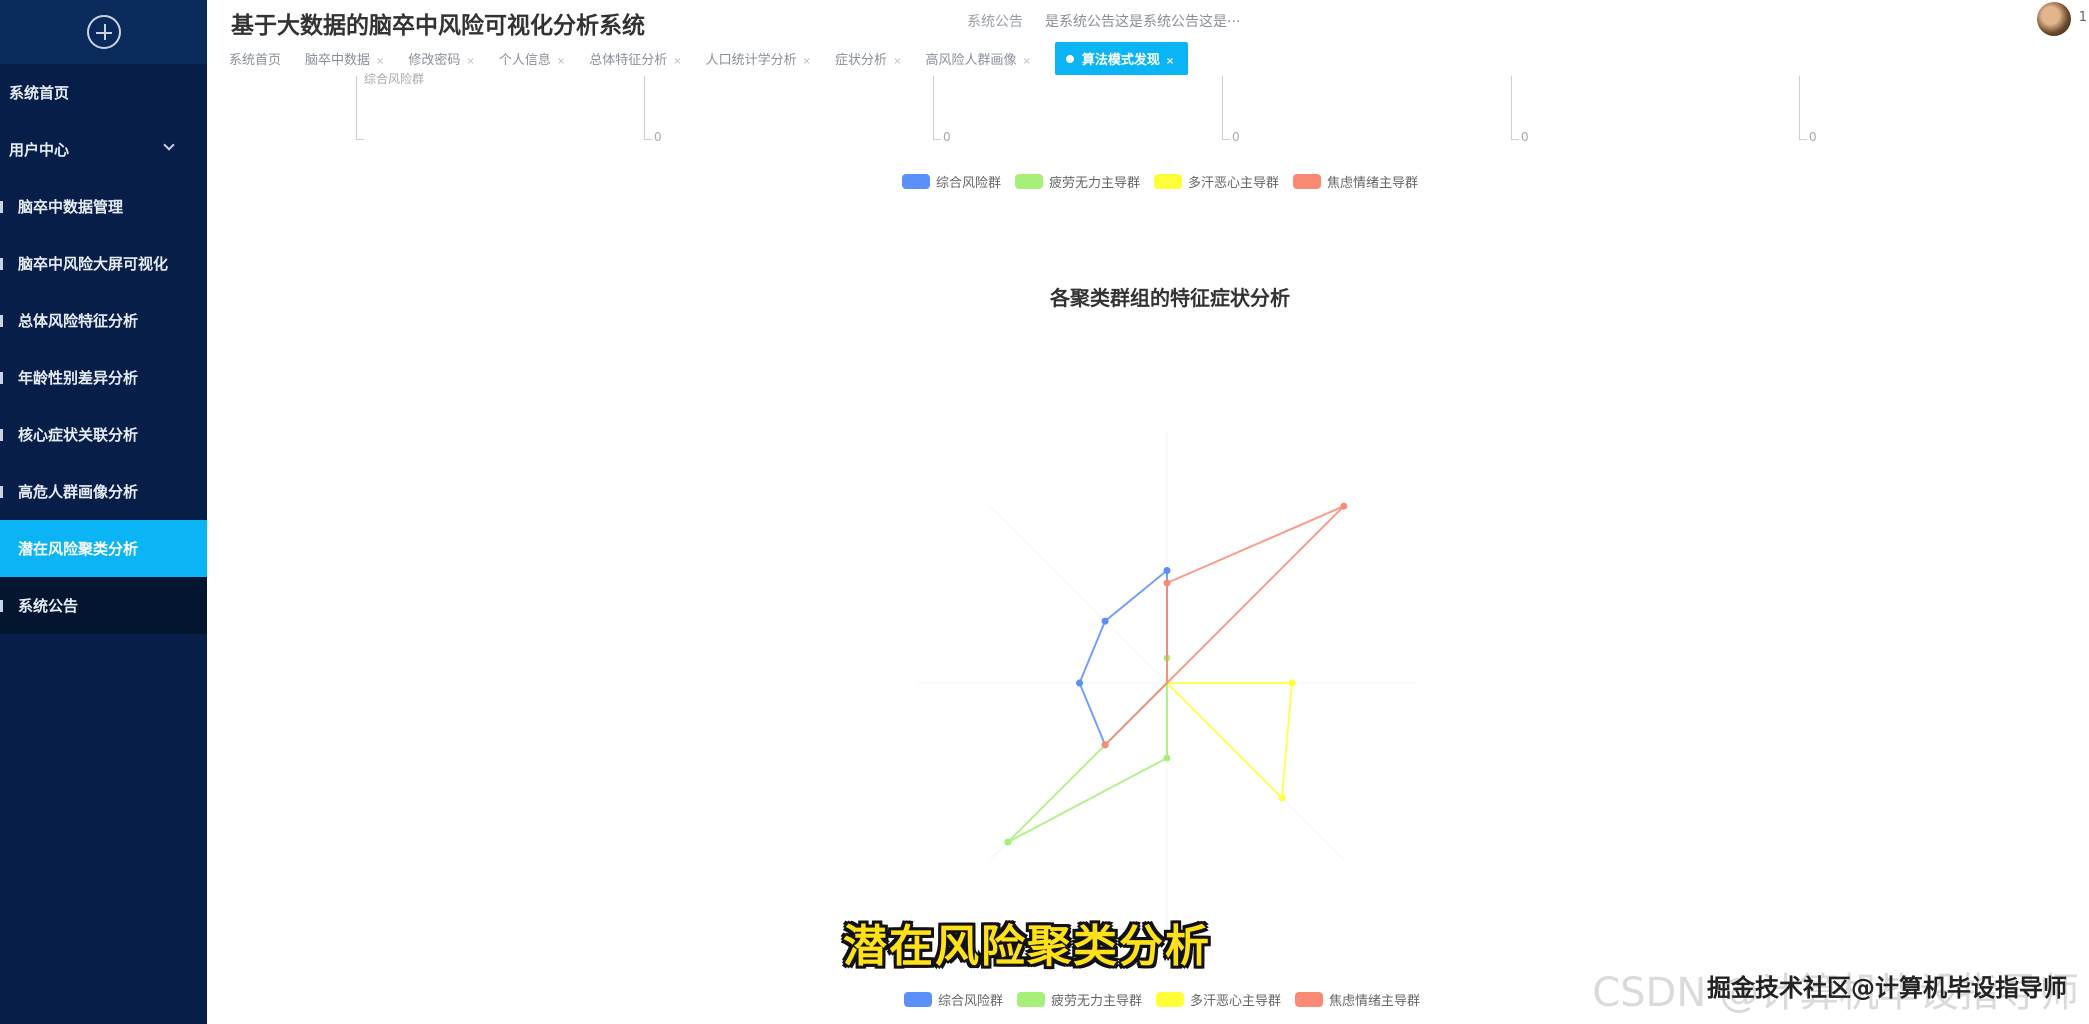 The width and height of the screenshot is (2089, 1024). I want to click on radar-chart, so click(1167, 683).